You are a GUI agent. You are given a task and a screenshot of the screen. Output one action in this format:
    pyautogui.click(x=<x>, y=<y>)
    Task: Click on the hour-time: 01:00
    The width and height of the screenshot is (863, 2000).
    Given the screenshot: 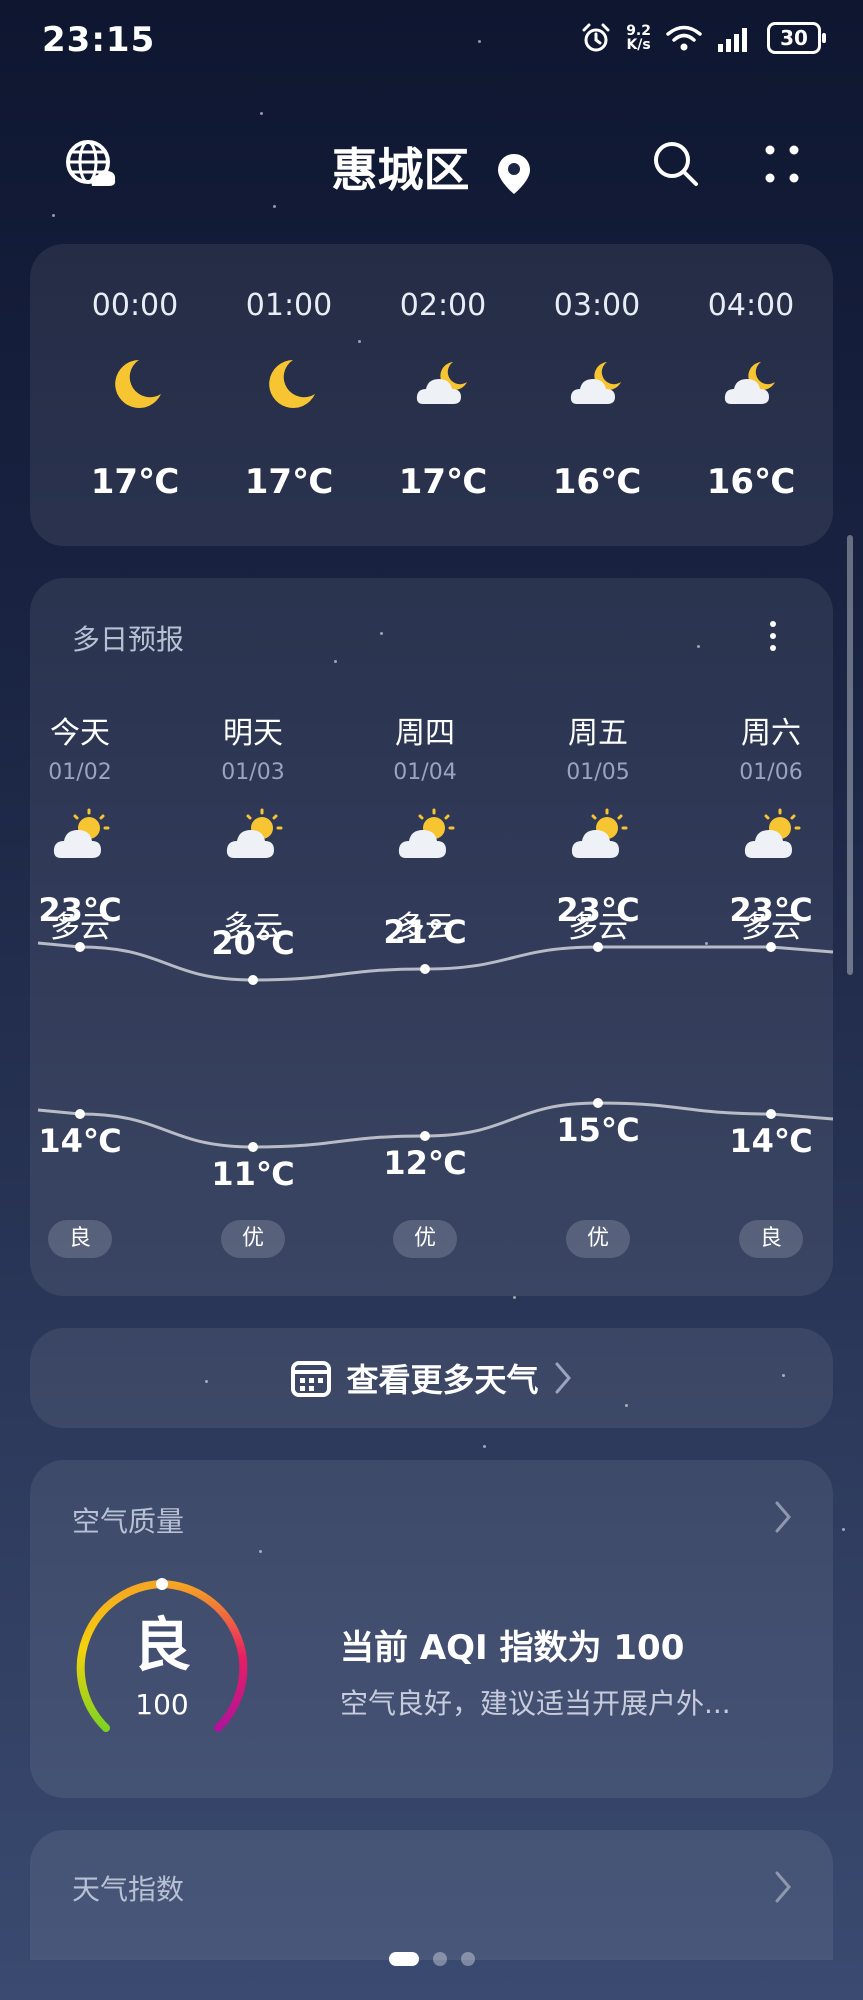 What is the action you would take?
    pyautogui.click(x=289, y=305)
    